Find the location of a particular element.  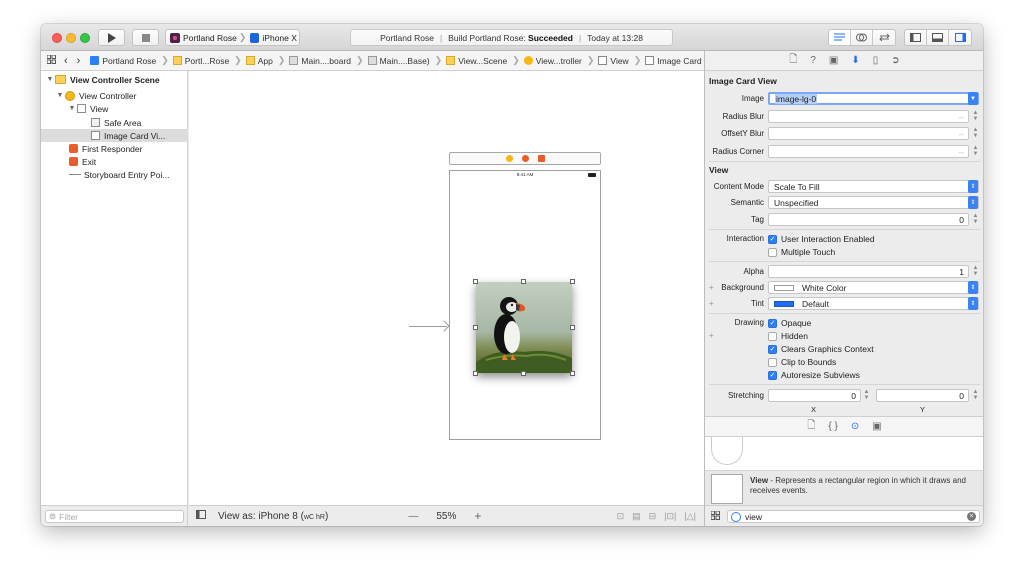

close-window-button is located at coordinates (57, 38).